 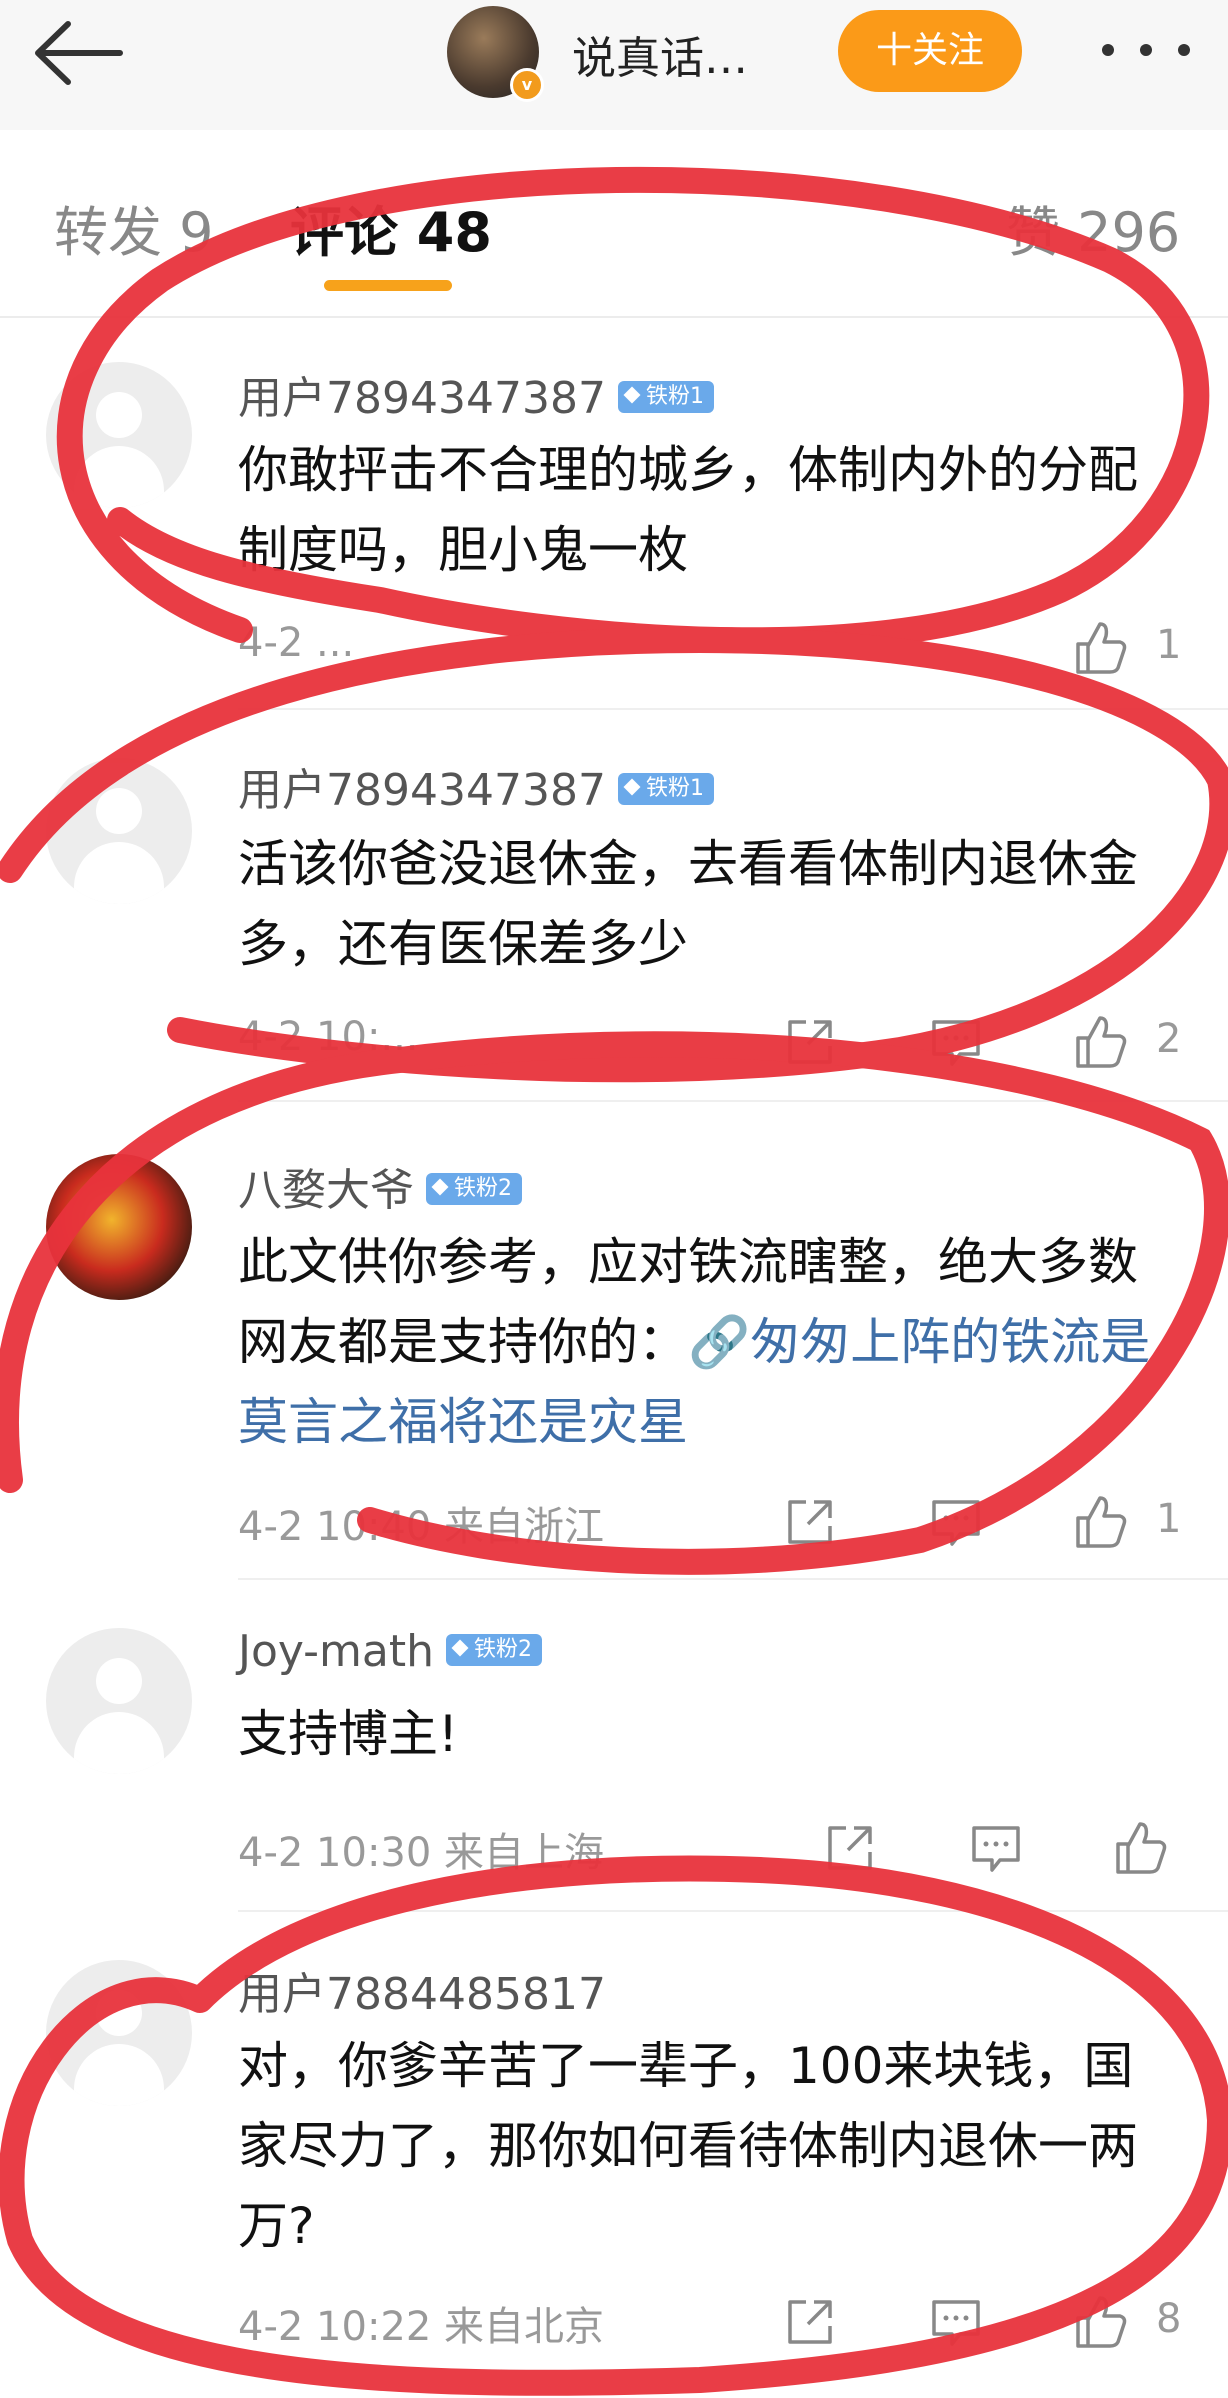 I want to click on comment-item: Joy-math 铁粉2 支持博主! 4-2 10:30 来自上海, so click(x=614, y=1747).